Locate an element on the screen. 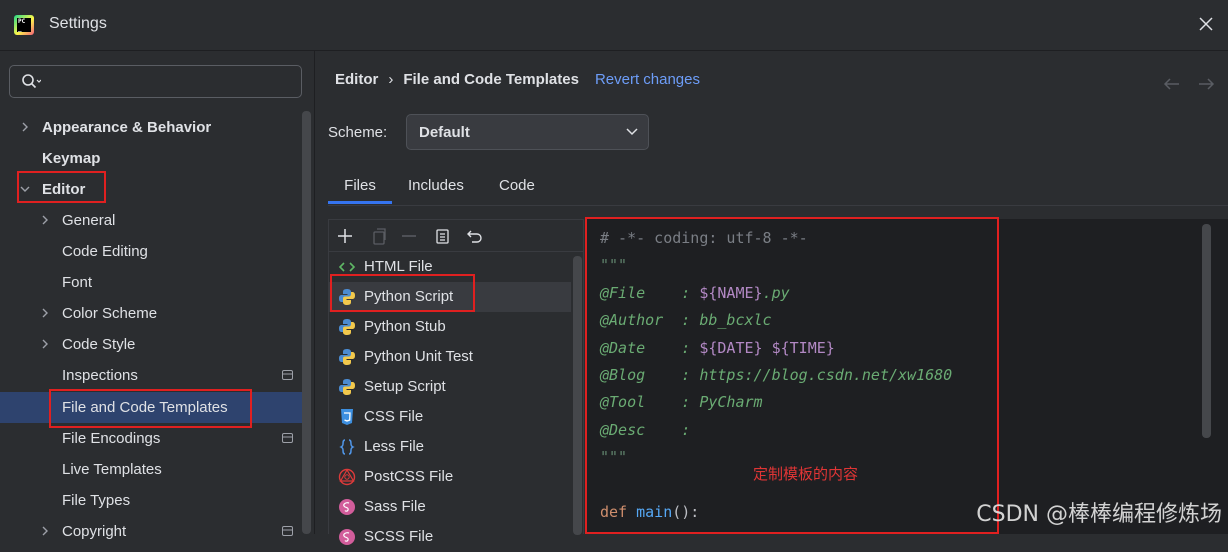 The height and width of the screenshot is (552, 1228). sidebar-item-color-scheme: Color Scheme is located at coordinates (151, 313).